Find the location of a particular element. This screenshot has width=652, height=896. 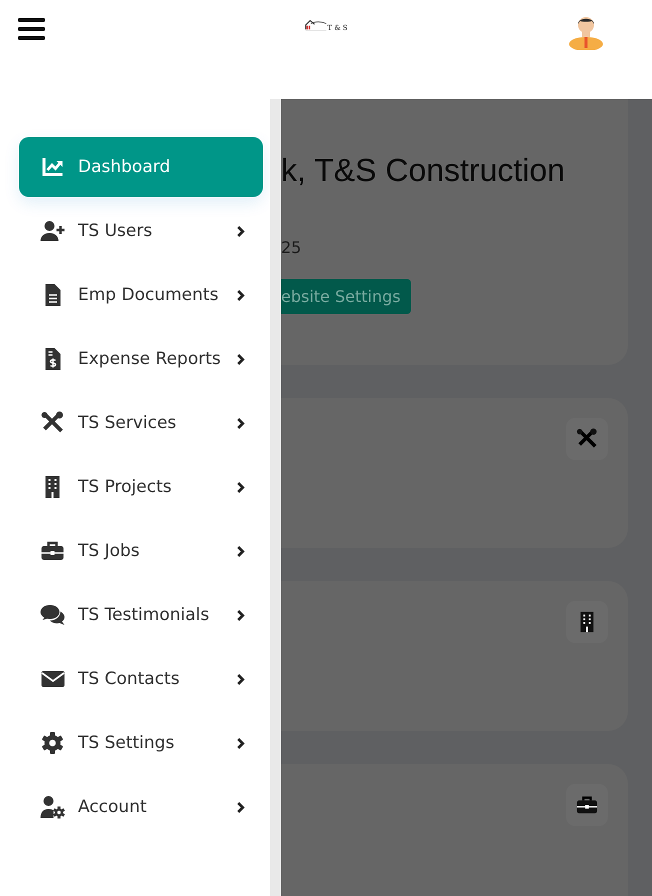

user-gear-icon is located at coordinates (52, 807).